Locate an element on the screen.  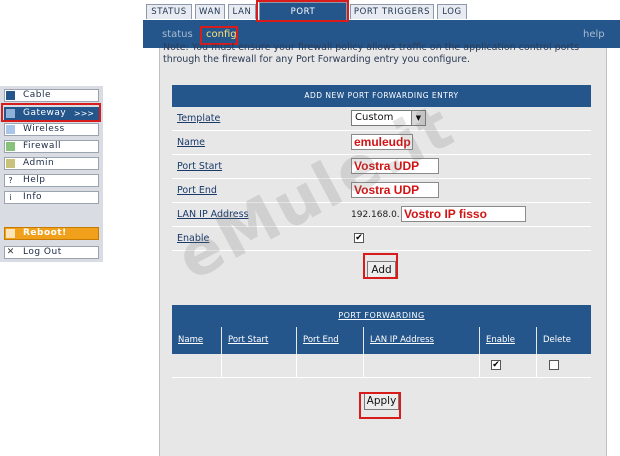
sidebar-item-reboot: Reboot! is located at coordinates (51, 233).